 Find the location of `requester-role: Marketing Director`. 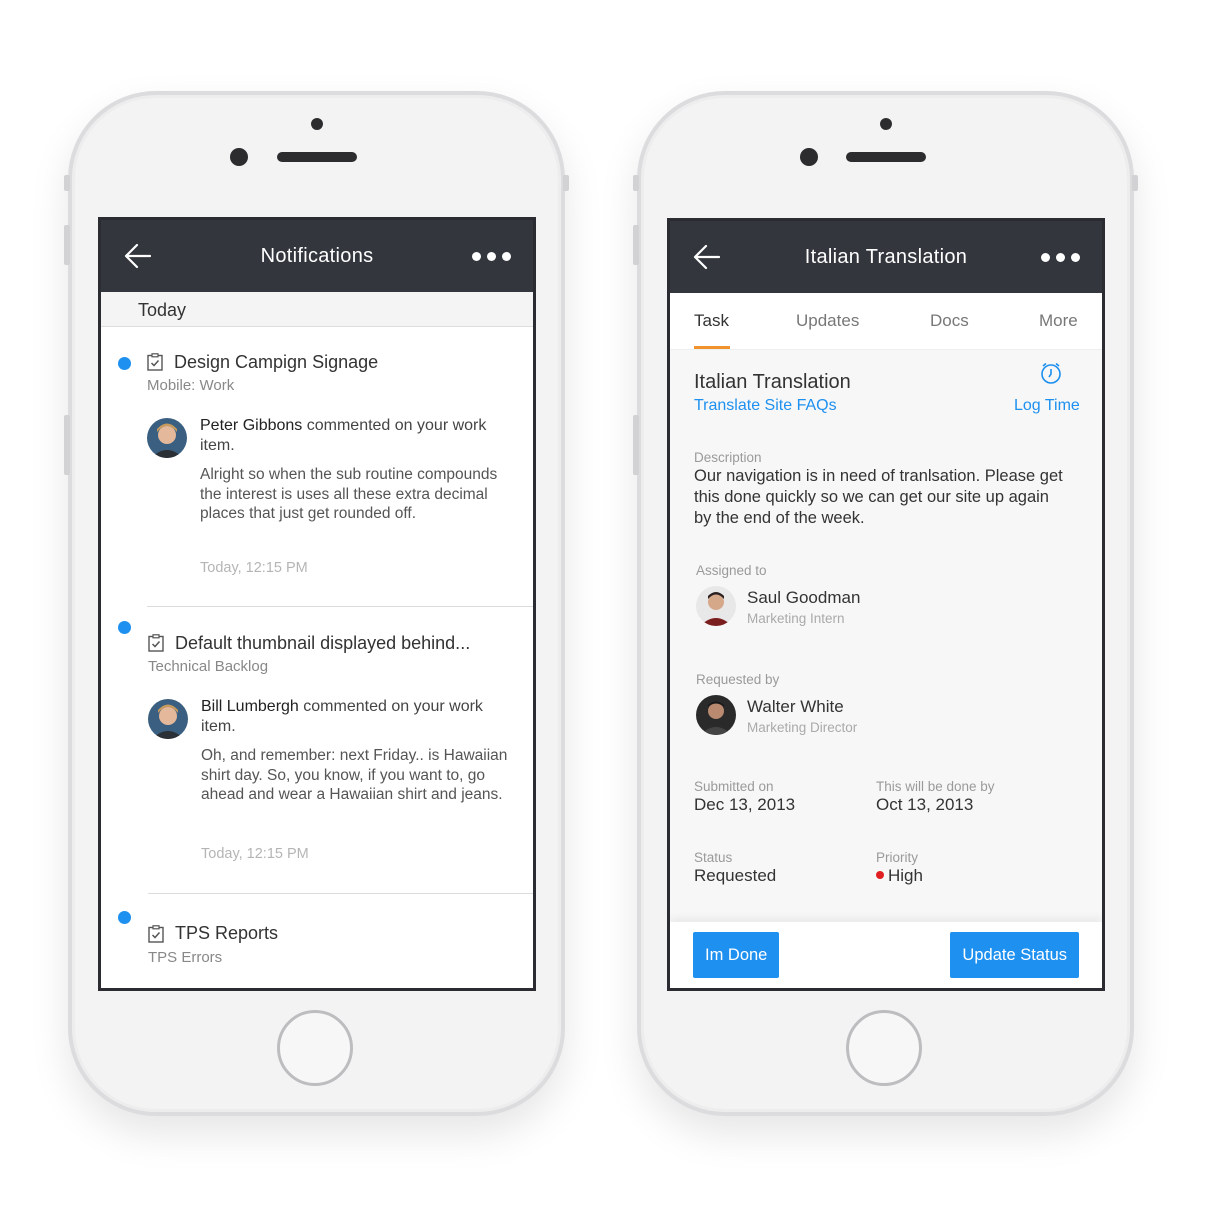

requester-role: Marketing Director is located at coordinates (802, 727).